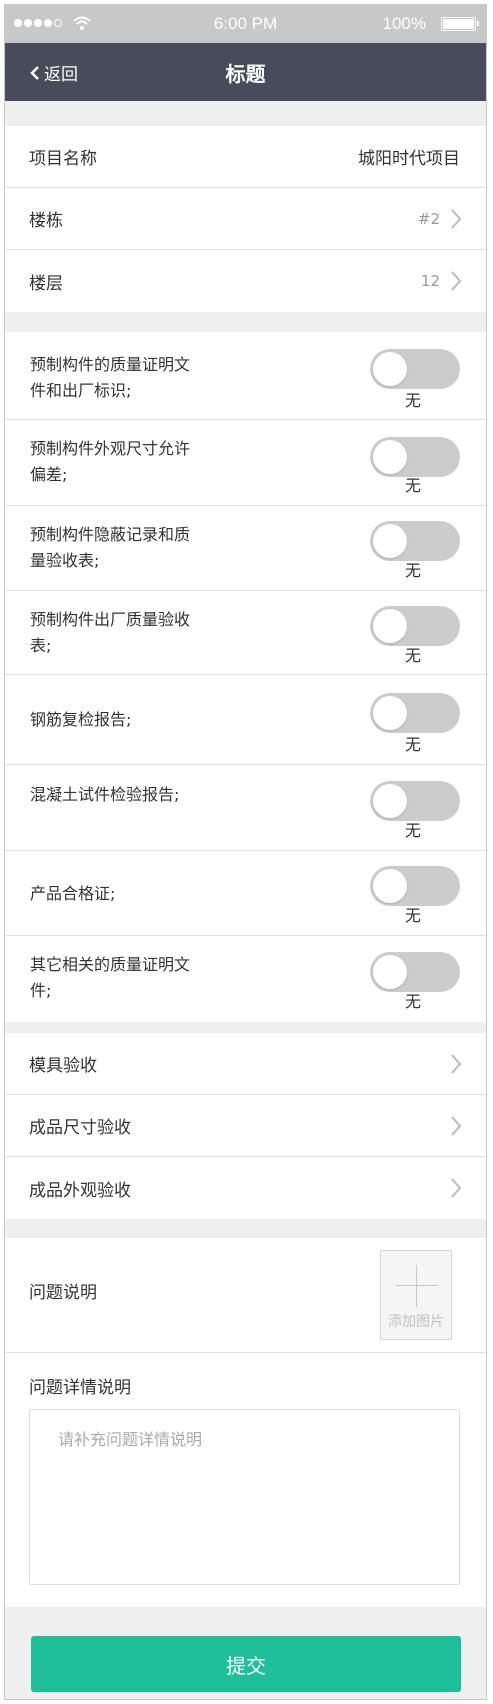 Image resolution: width=493 pixels, height=1704 pixels. Describe the element at coordinates (63, 1293) in the screenshot. I see `problem-label: 问题说明` at that location.